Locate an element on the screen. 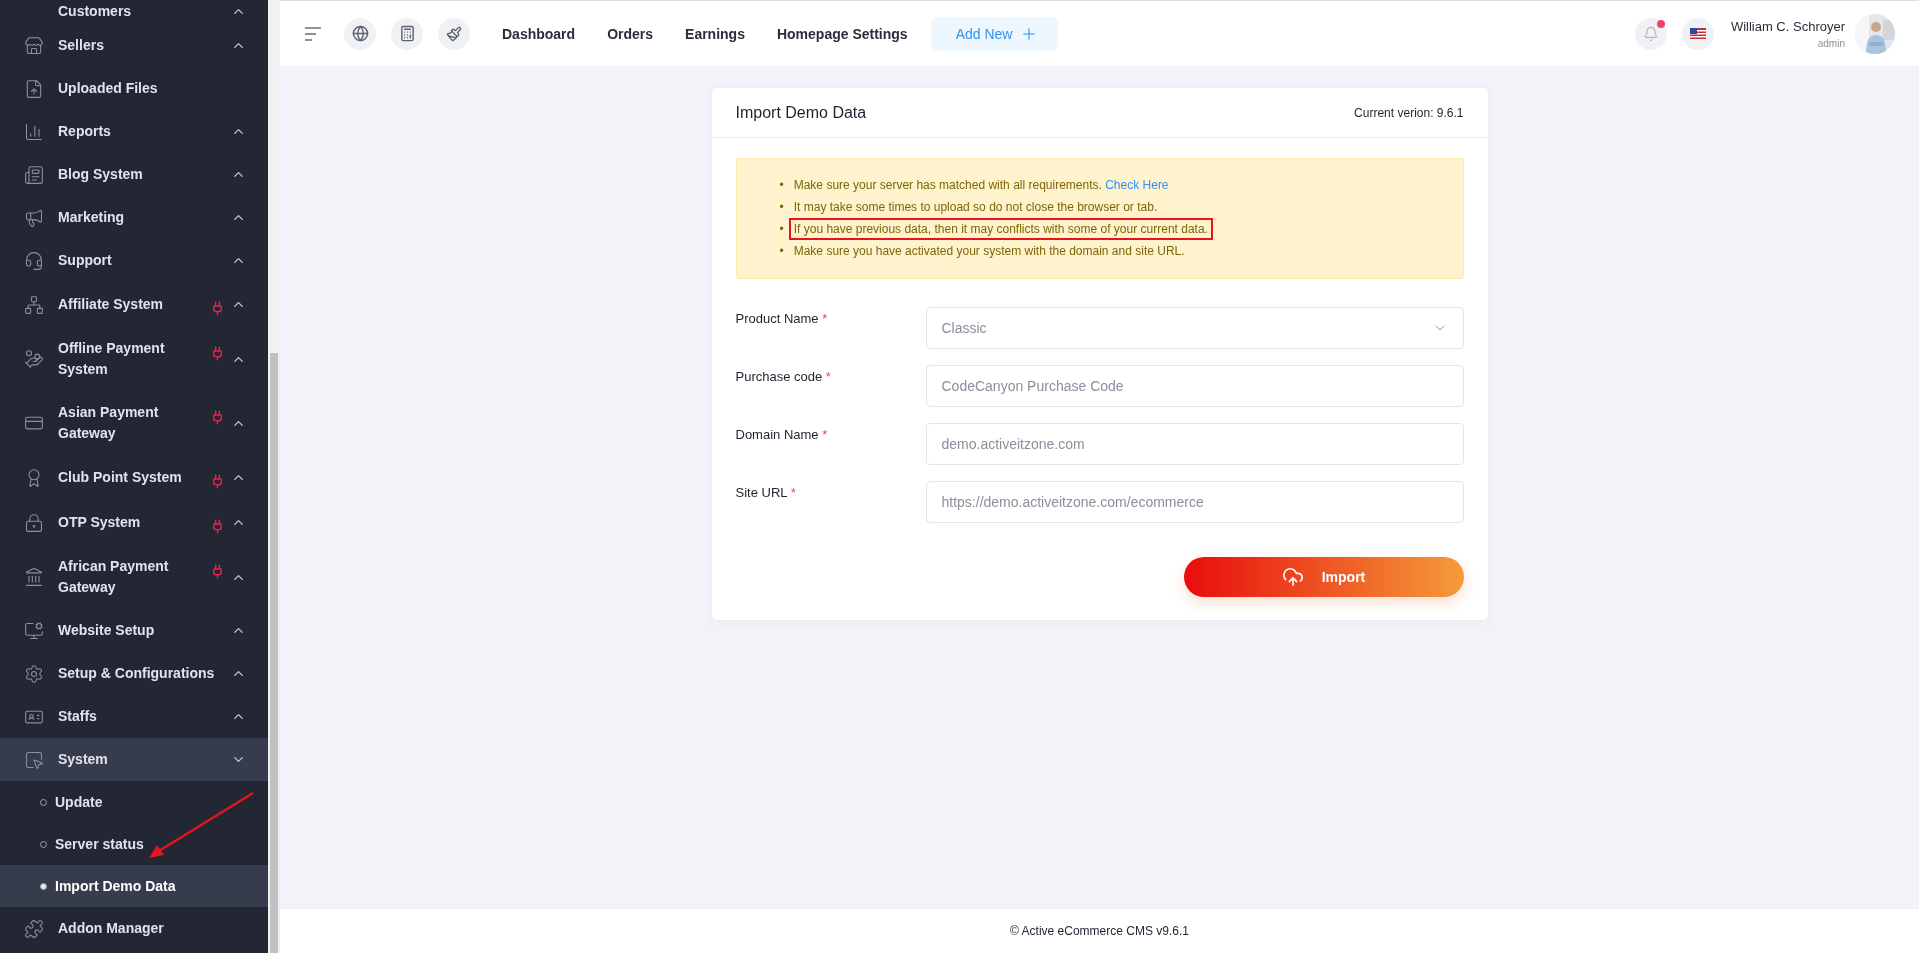 The image size is (1919, 953). sidebar-item: Website Setup is located at coordinates (134, 630).